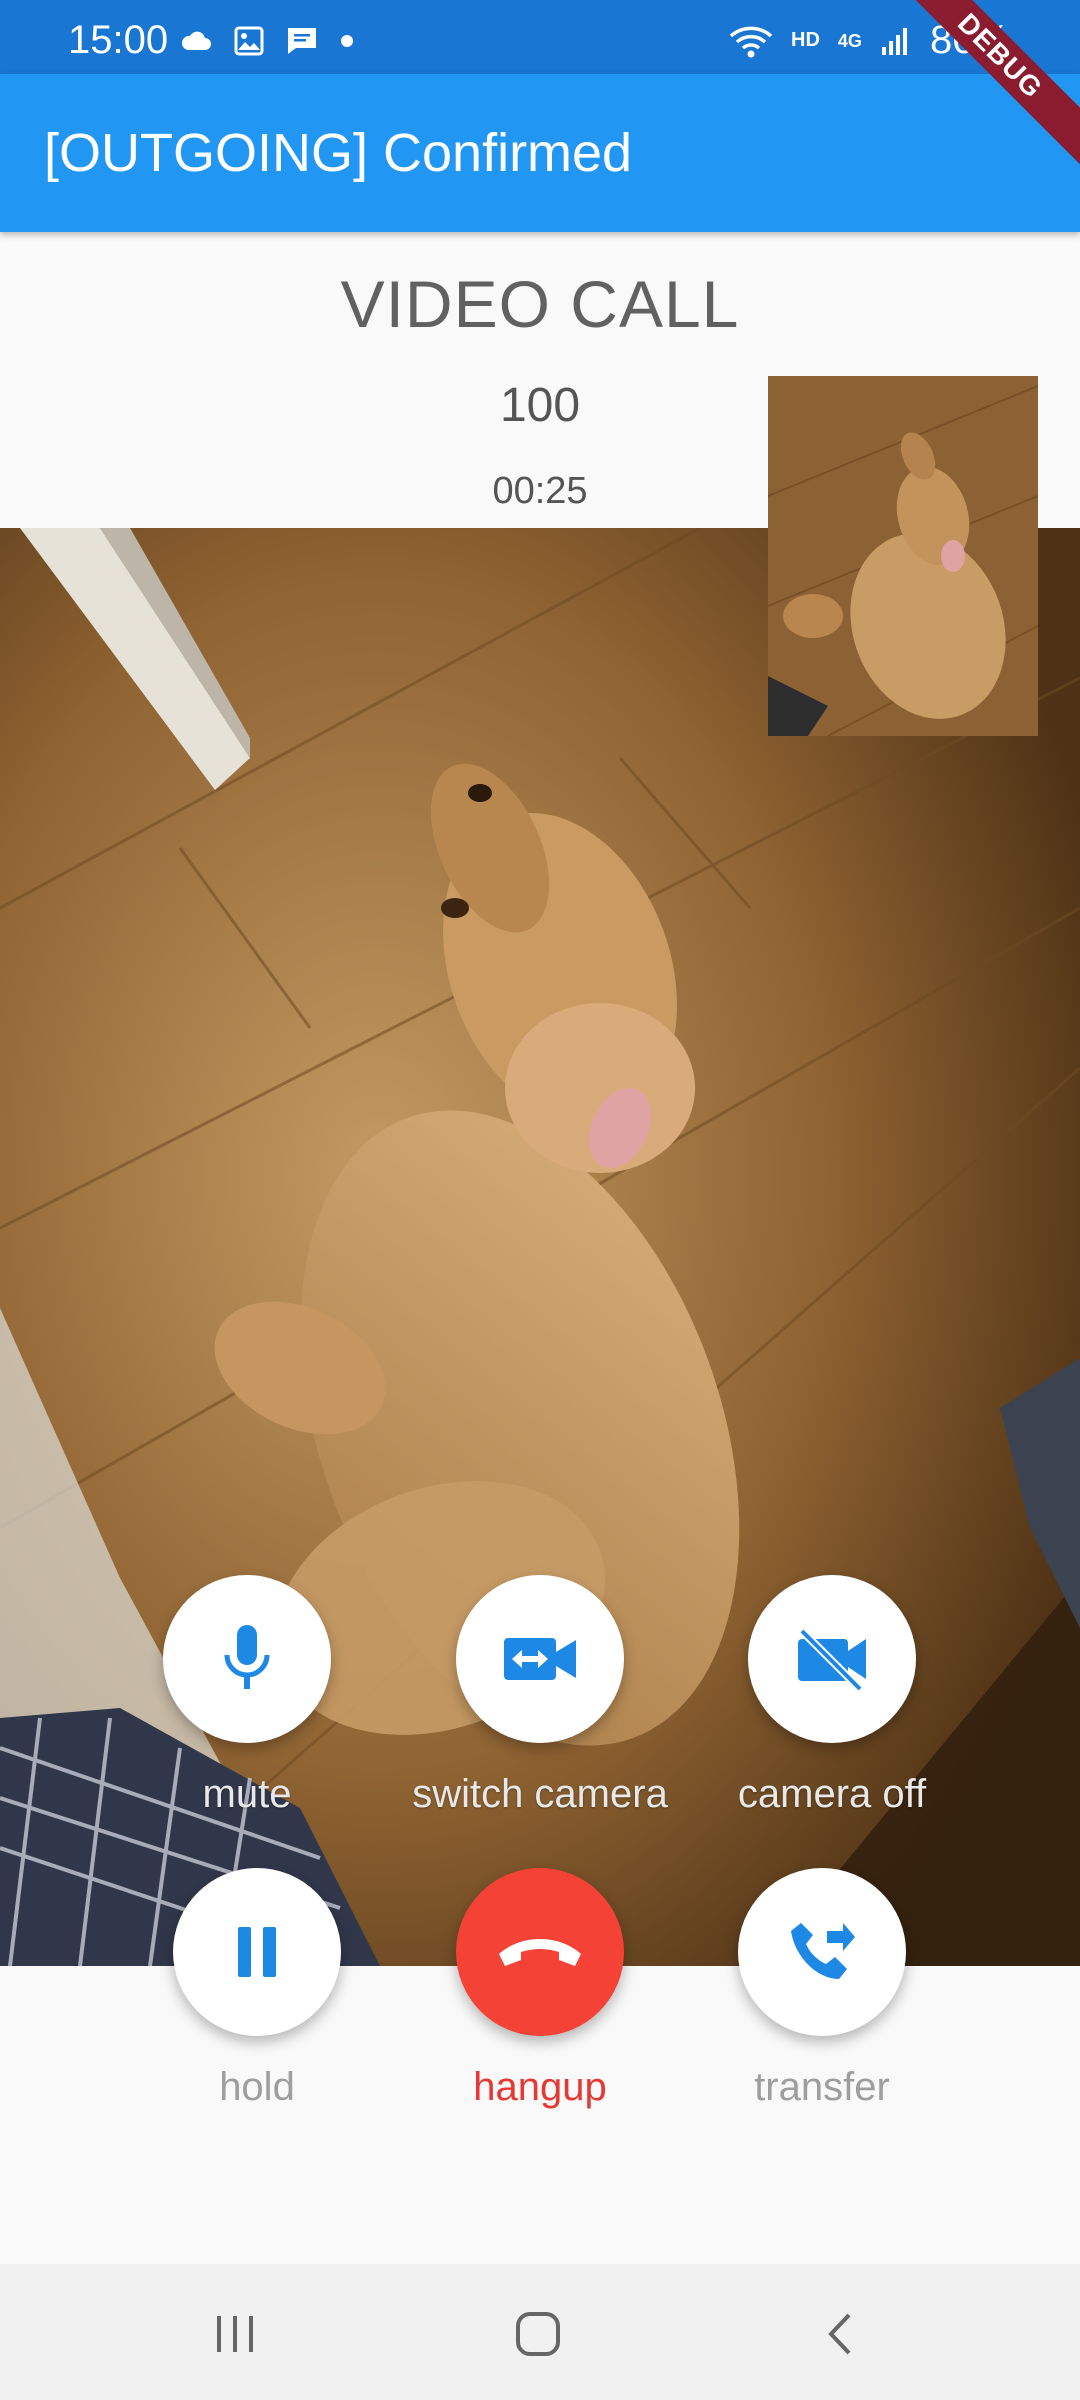  I want to click on hangup-icon, so click(540, 1952).